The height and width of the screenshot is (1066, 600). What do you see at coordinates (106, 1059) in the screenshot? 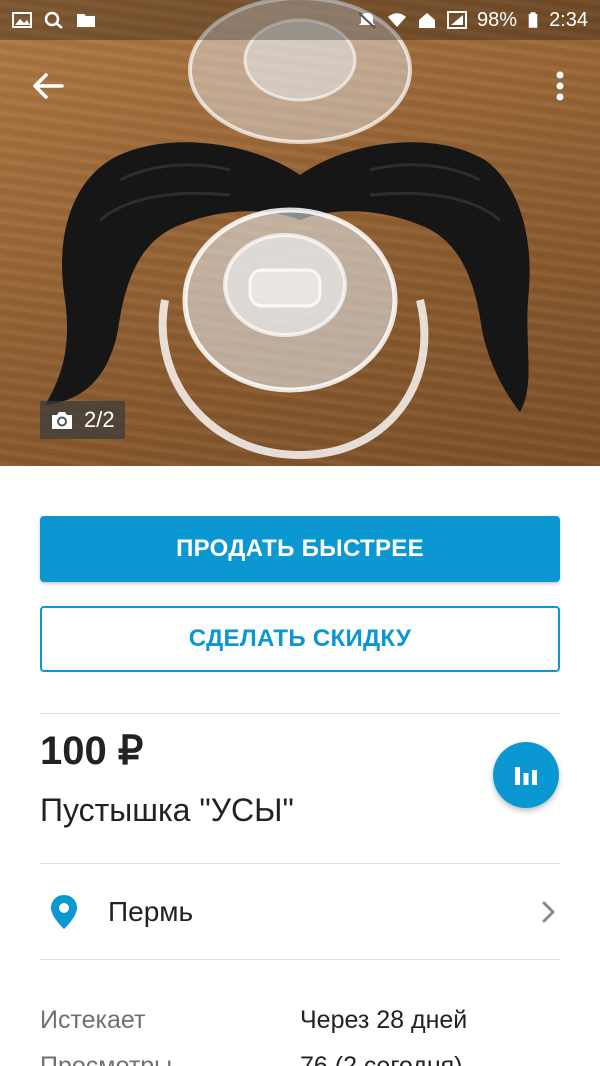
I see `detail-label: Просмотры` at bounding box center [106, 1059].